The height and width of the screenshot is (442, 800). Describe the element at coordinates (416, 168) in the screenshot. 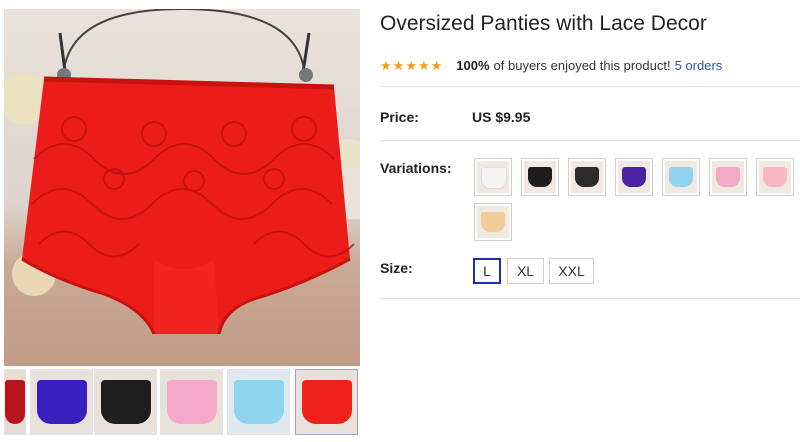

I see `variations-label: Variations:` at that location.